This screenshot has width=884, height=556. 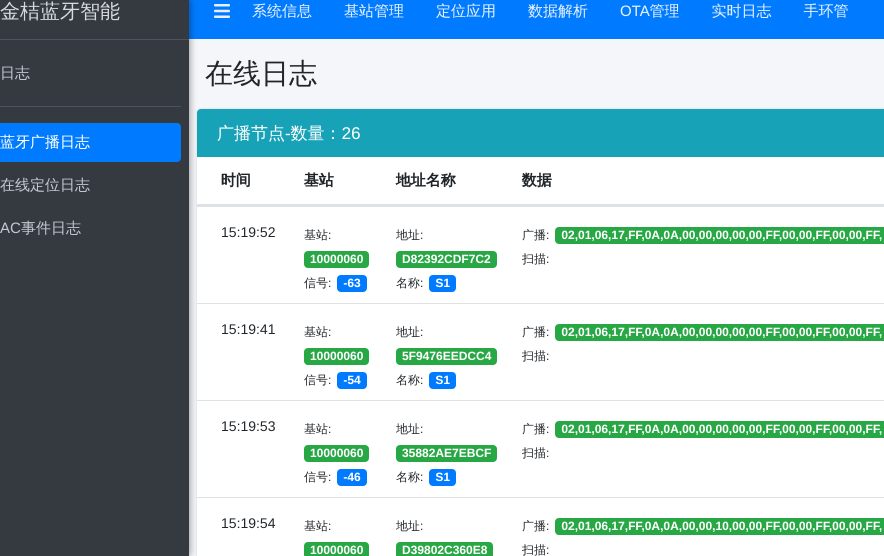 I want to click on page-title: 在线日志, so click(x=261, y=74).